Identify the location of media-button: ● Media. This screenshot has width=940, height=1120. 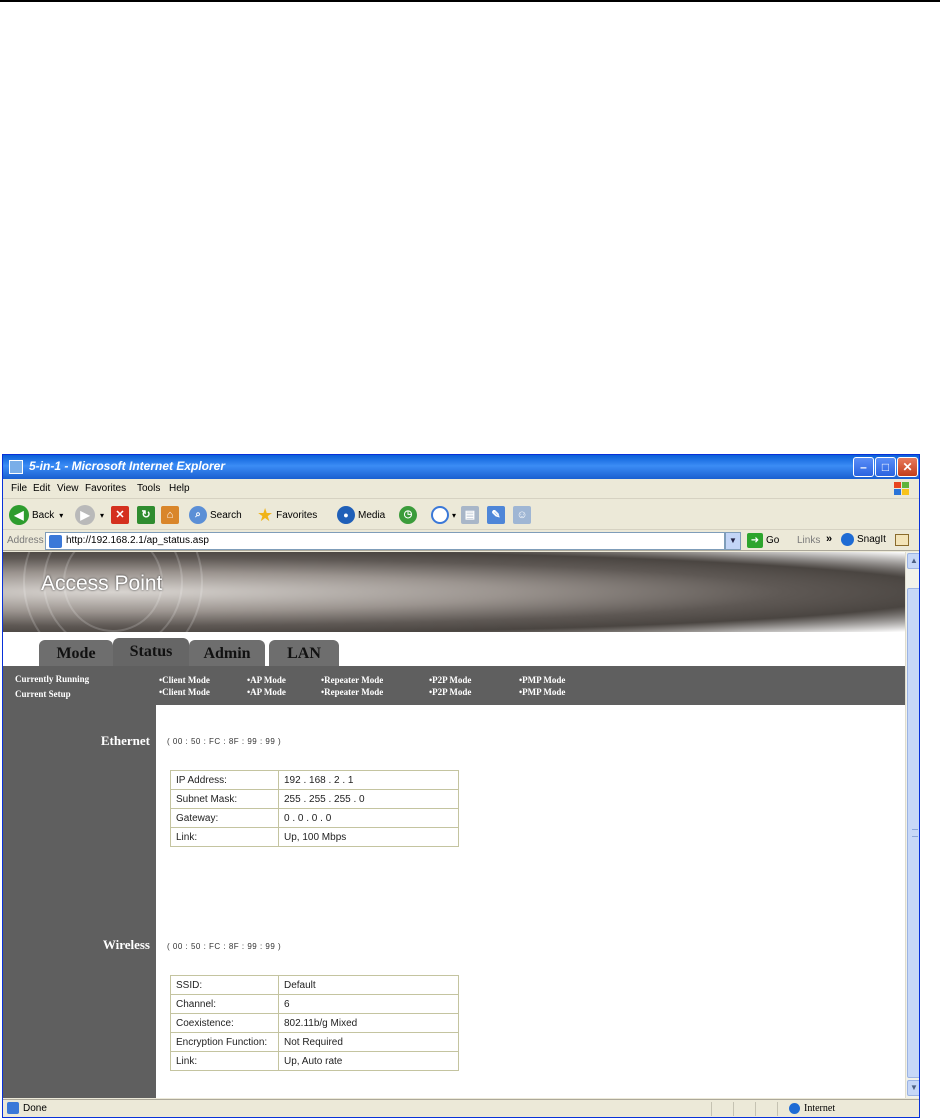
(361, 515).